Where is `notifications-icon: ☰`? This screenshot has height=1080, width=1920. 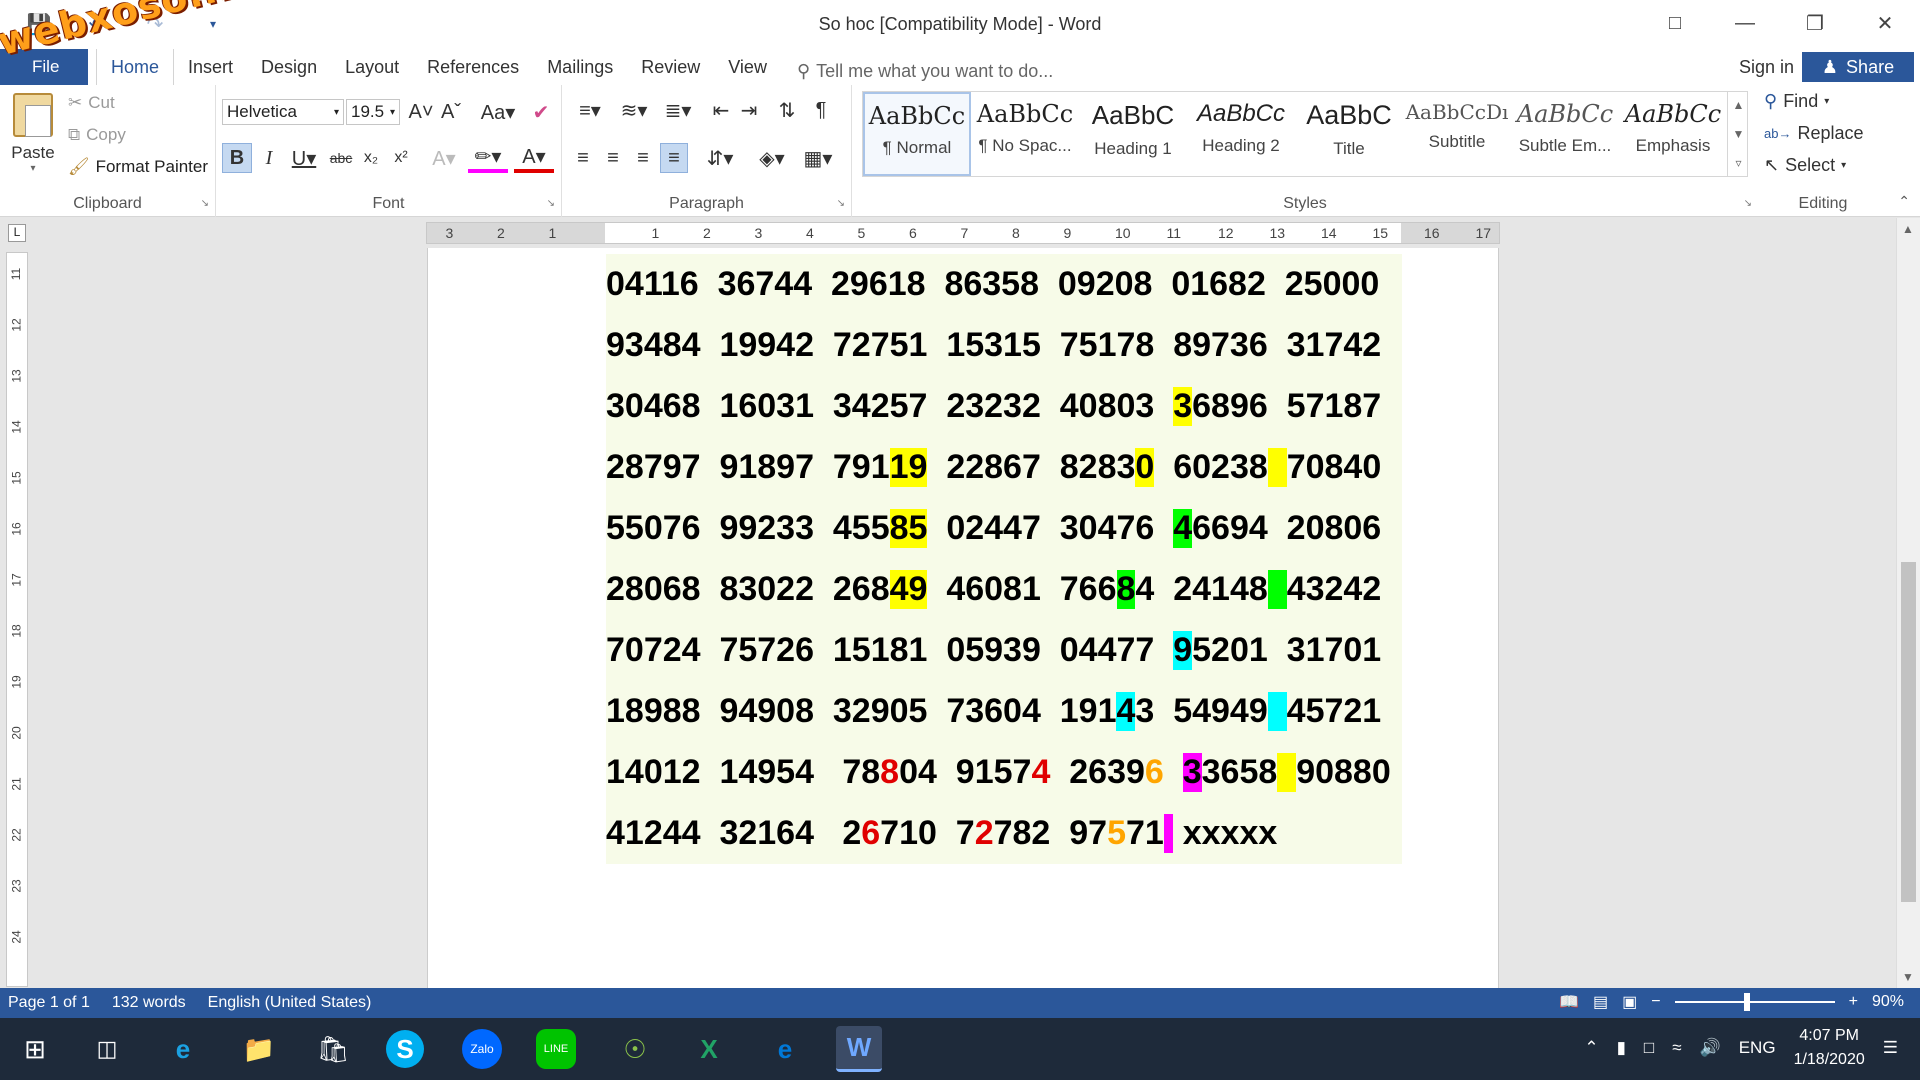 notifications-icon: ☰ is located at coordinates (1890, 1048).